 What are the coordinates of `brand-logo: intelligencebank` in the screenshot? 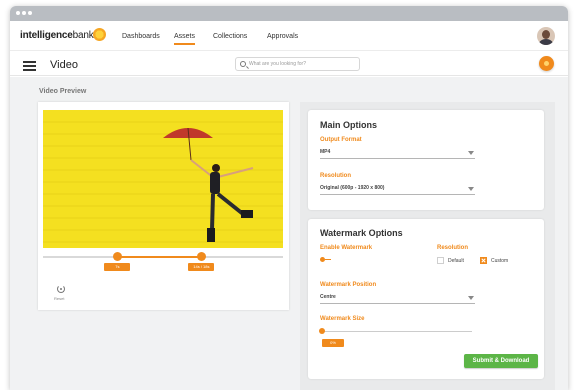 It's located at (57, 35).